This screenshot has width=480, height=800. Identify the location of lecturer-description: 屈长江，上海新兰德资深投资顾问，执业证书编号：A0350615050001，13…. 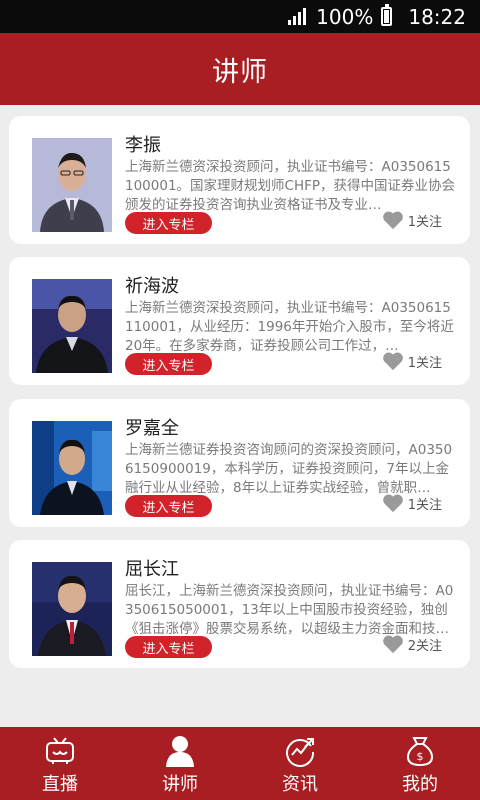
(289, 610).